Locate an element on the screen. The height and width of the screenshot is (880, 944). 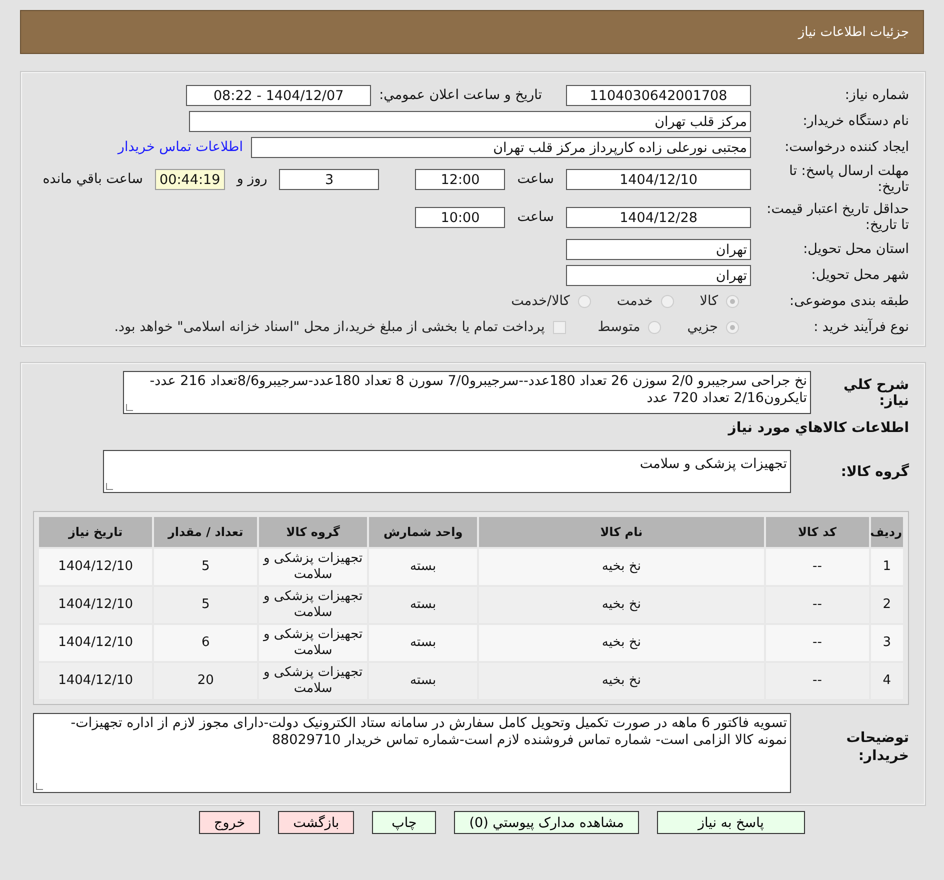
section-heading: اطلاعات کالاهاي مورد نیاز is located at coordinates (817, 428).